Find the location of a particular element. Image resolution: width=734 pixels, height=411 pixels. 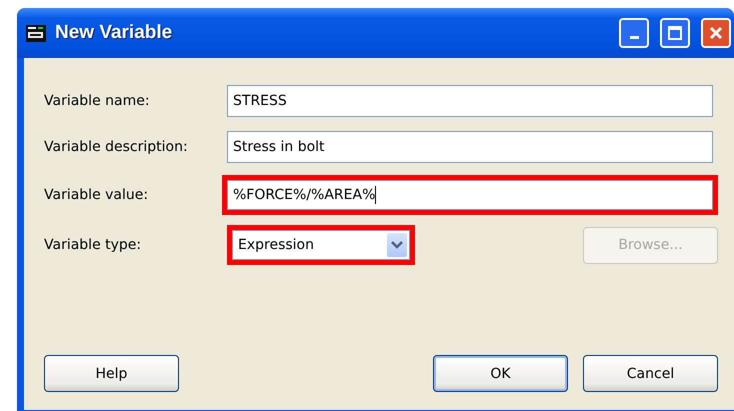

field-label: Variable description: is located at coordinates (116, 147).